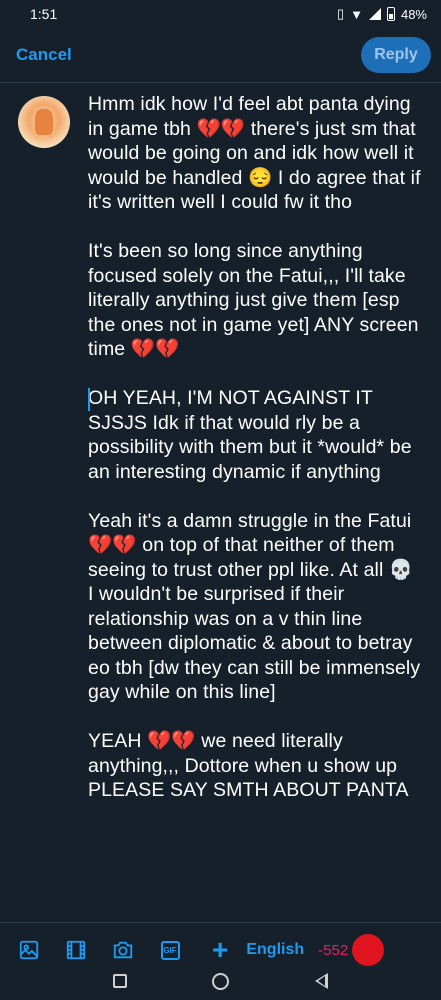 The height and width of the screenshot is (1000, 441). I want to click on compose-header: Cancel Reply, so click(220, 55).